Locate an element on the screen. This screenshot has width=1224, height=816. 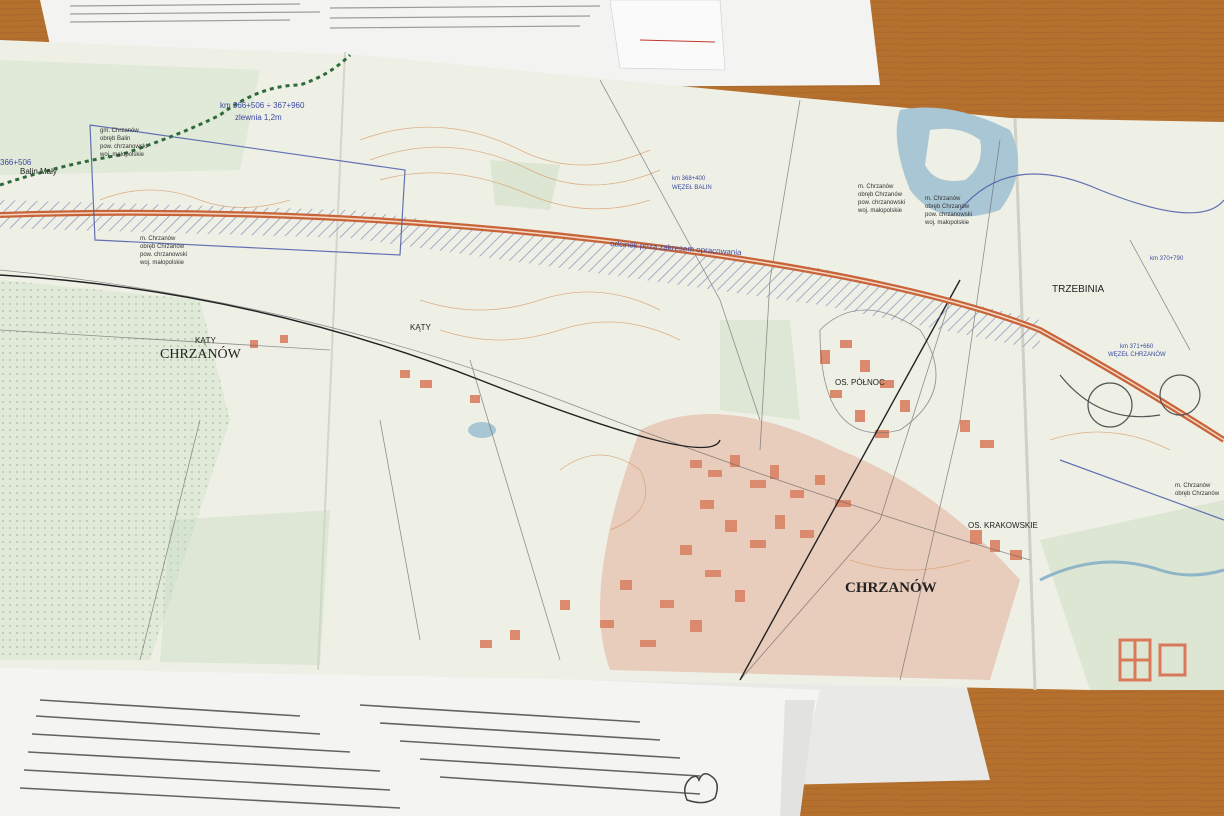
zlewnia-label: zlewnia 1,2m is located at coordinates (258, 117).